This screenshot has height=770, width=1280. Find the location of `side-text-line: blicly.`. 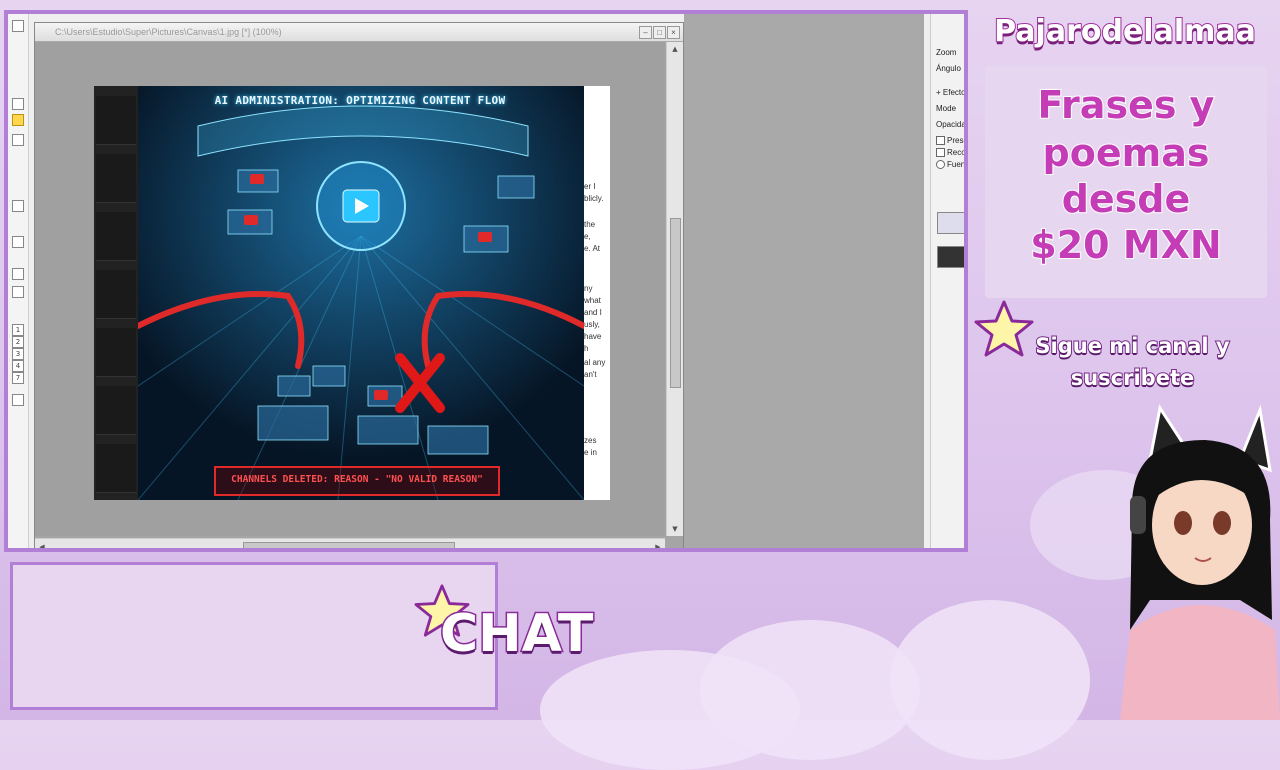

side-text-line: blicly. is located at coordinates (594, 198).